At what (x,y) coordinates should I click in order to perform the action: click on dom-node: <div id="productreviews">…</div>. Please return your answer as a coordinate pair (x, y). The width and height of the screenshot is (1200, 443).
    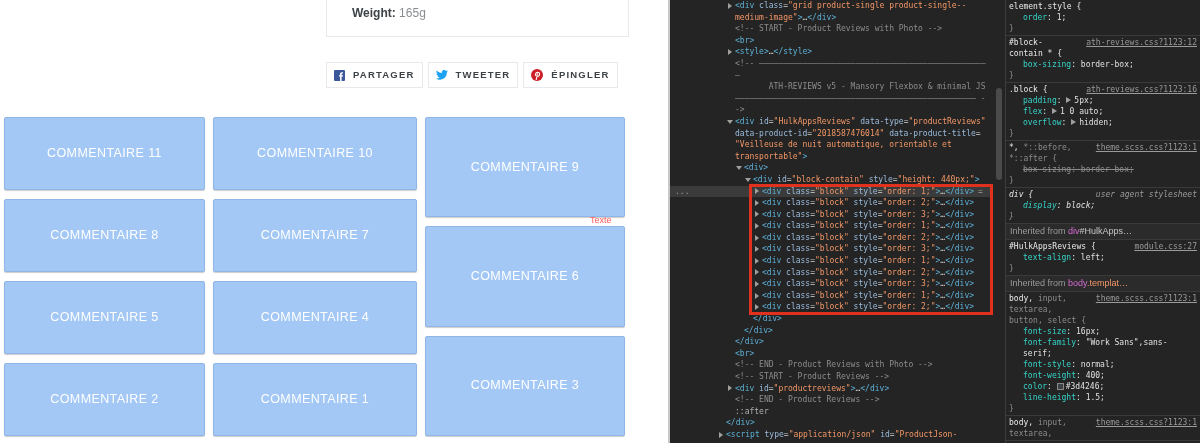
    Looking at the image, I should click on (812, 388).